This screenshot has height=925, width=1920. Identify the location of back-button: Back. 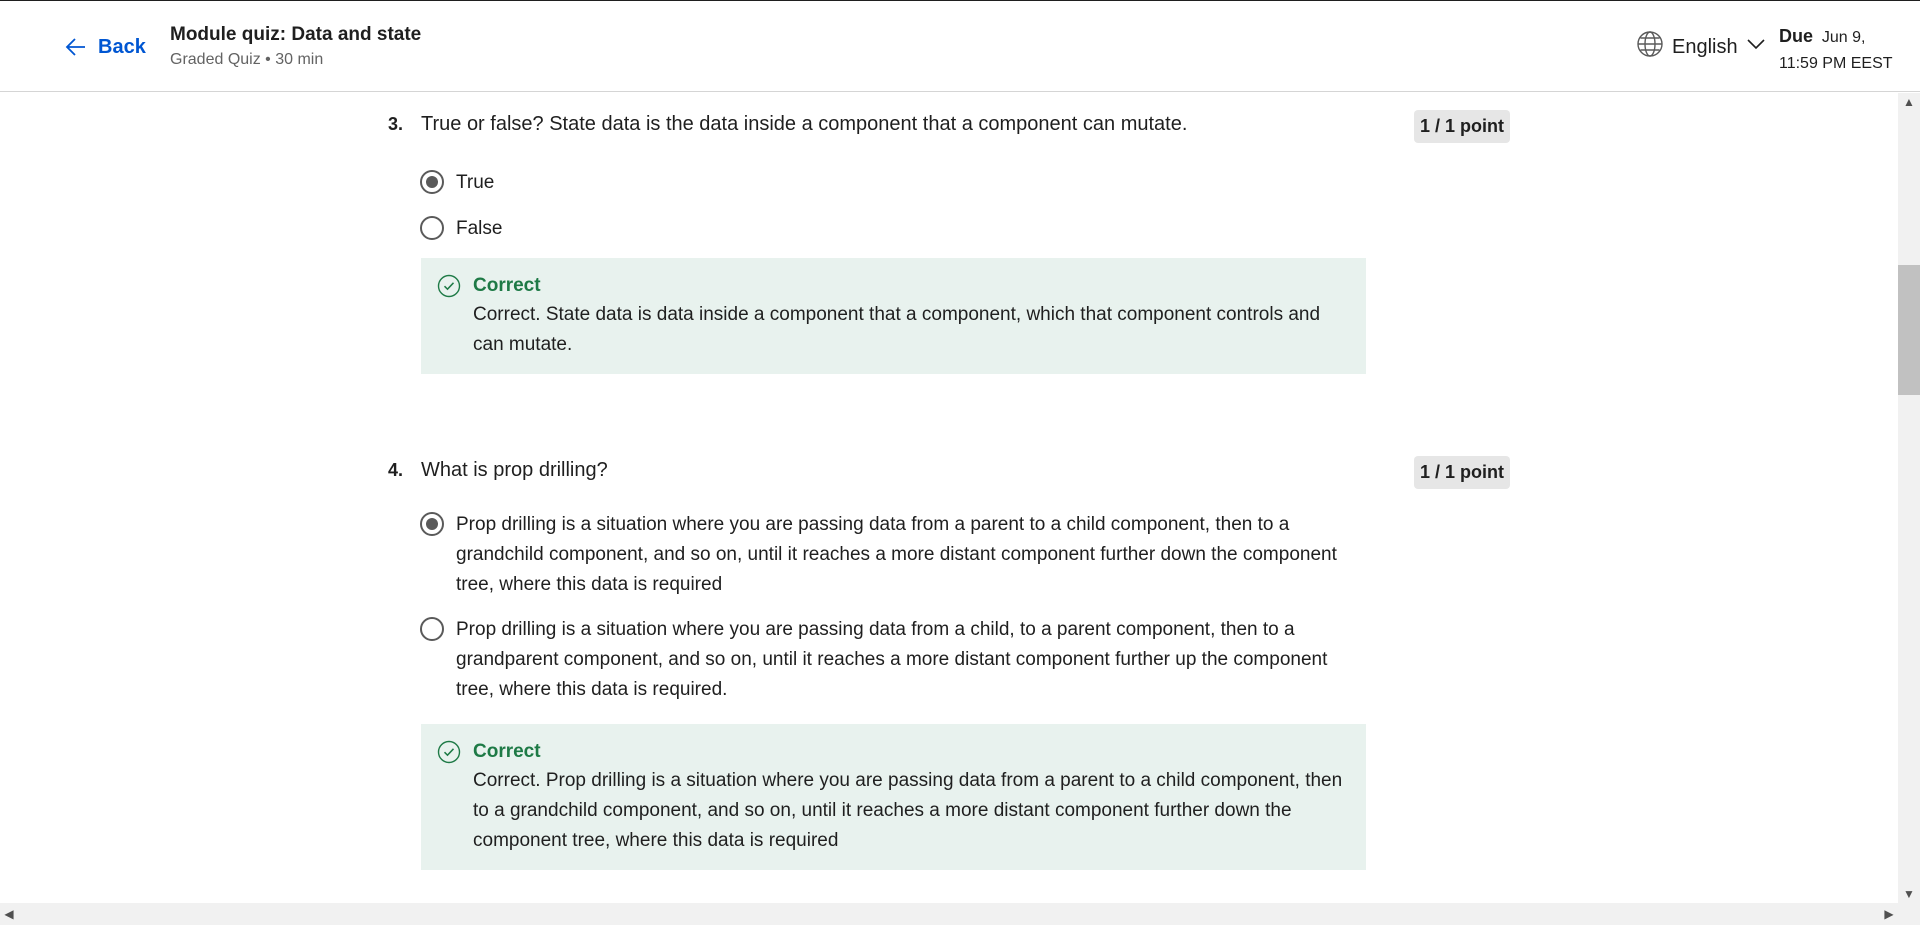
(105, 47).